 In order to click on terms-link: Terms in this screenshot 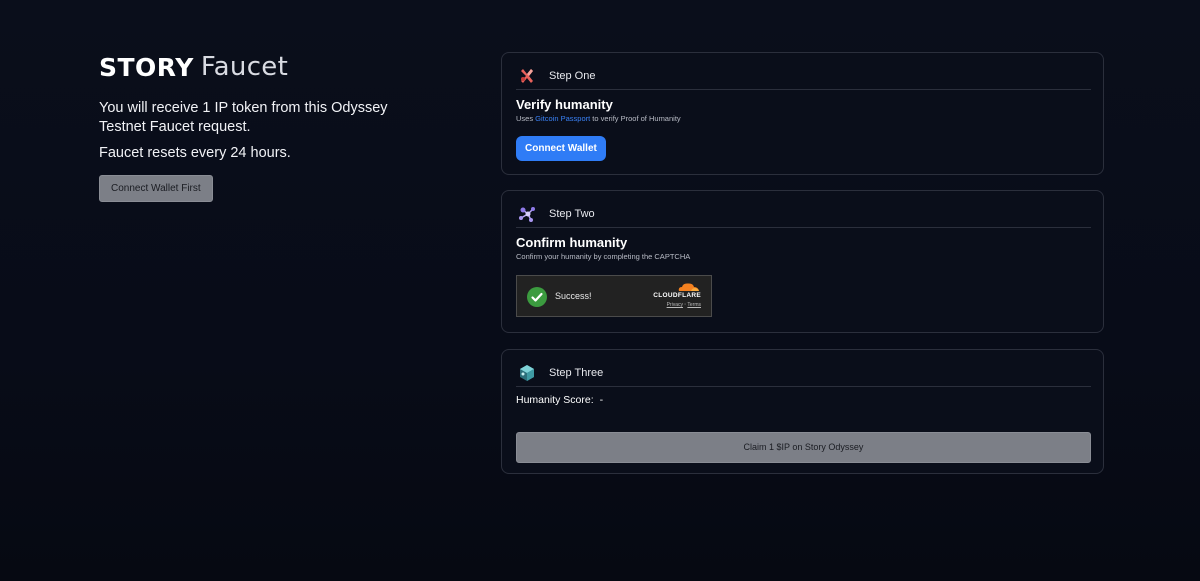, I will do `click(694, 305)`.